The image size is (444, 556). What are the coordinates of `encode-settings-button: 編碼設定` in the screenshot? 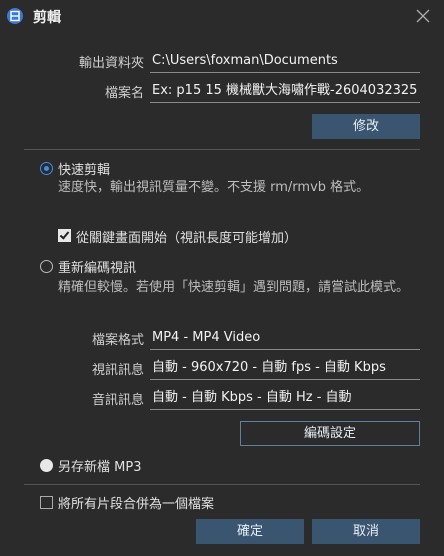 It's located at (330, 433).